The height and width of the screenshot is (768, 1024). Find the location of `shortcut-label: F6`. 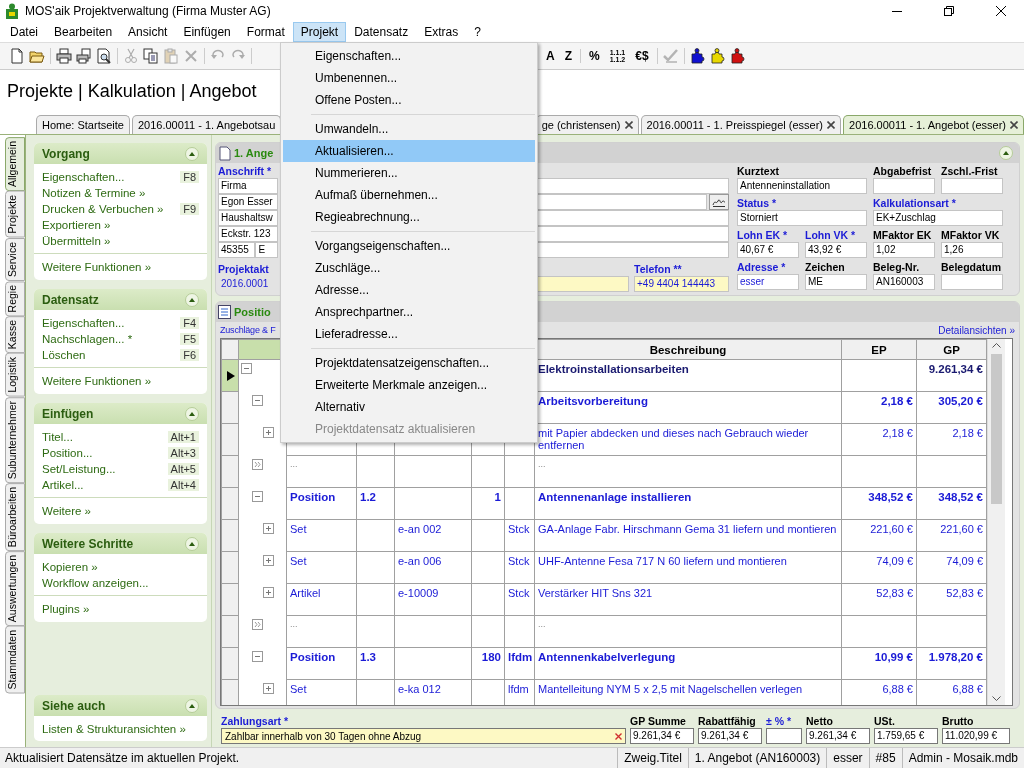

shortcut-label: F6 is located at coordinates (189, 355).